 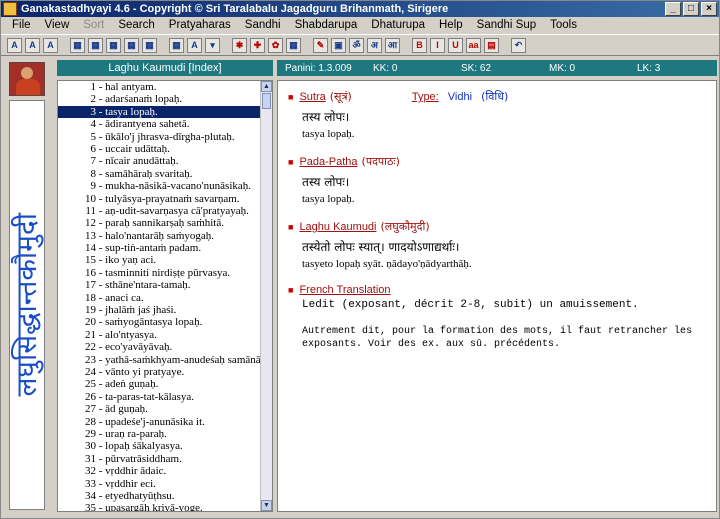 I want to click on list-item: 35 - upasargāḥ kriyā-yoge., so click(x=165, y=506).